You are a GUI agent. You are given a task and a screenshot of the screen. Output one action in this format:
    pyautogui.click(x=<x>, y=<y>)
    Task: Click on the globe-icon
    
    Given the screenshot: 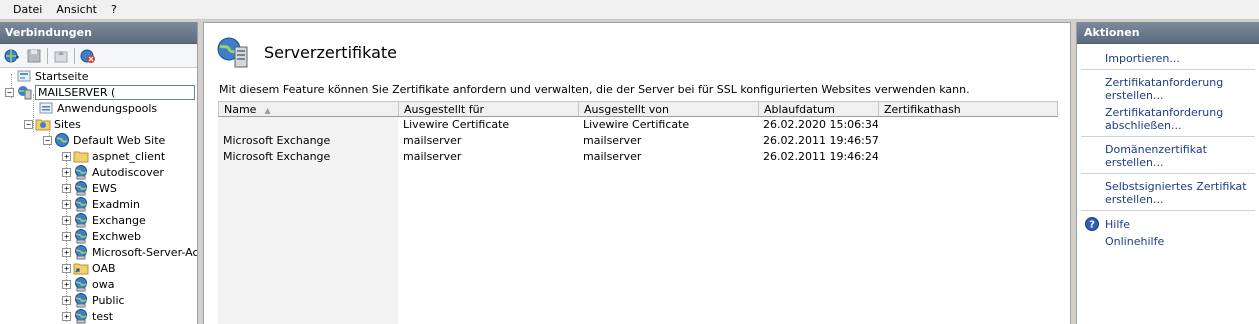 What is the action you would take?
    pyautogui.click(x=62, y=140)
    